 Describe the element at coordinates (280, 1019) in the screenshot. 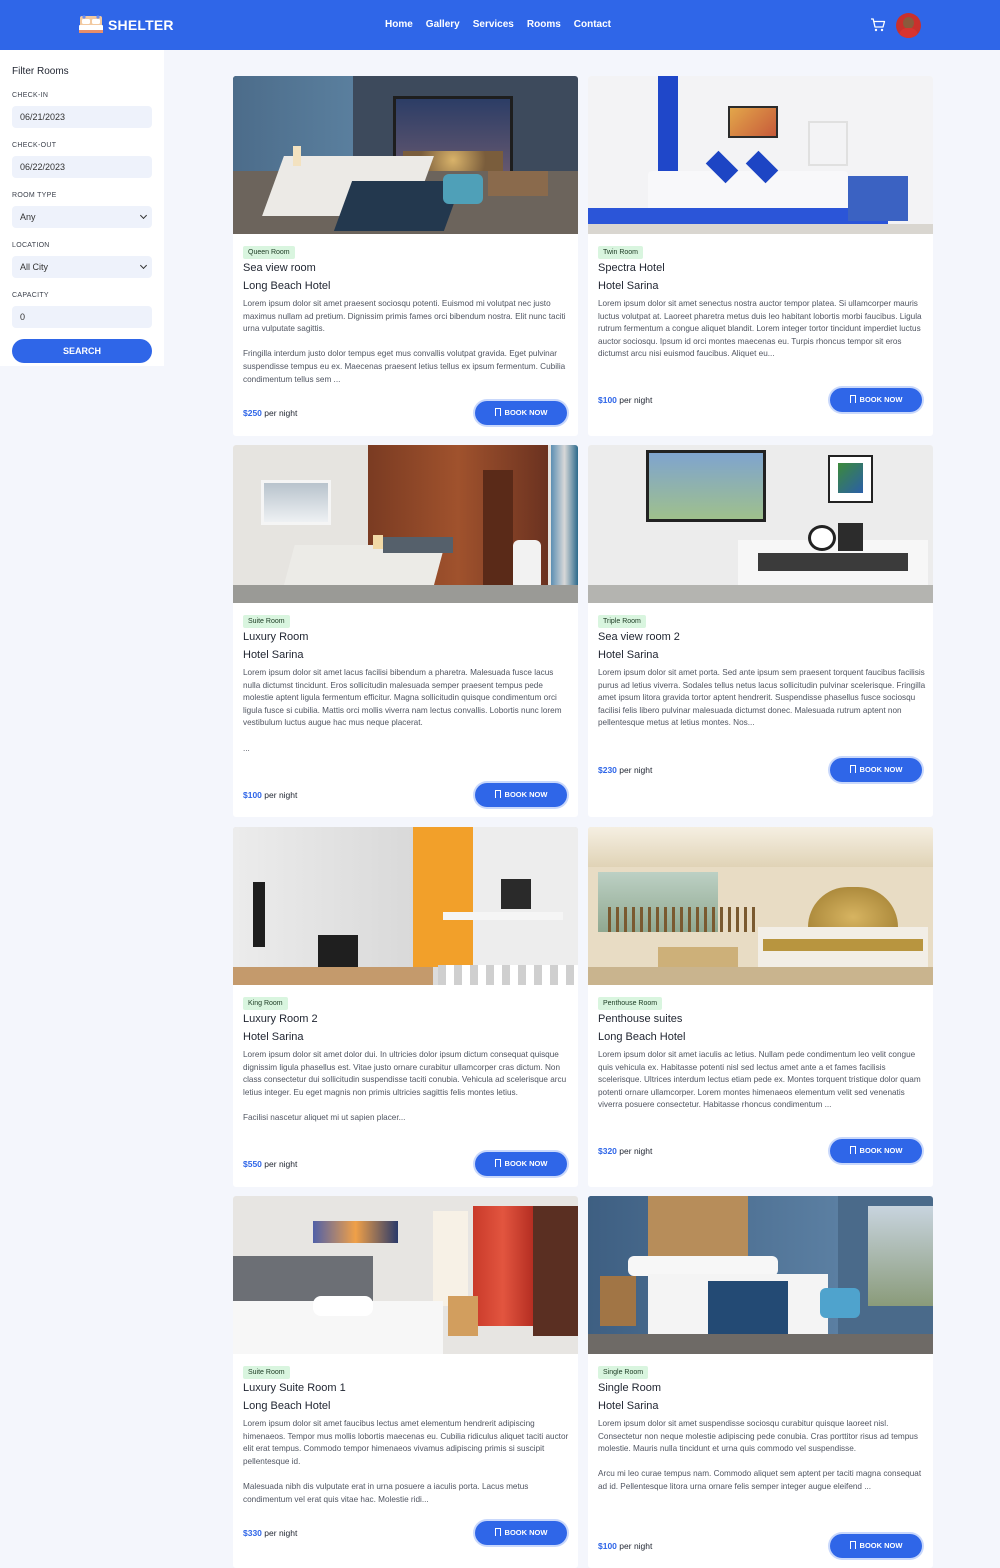

I see `room-name: Luxury Room 2` at that location.